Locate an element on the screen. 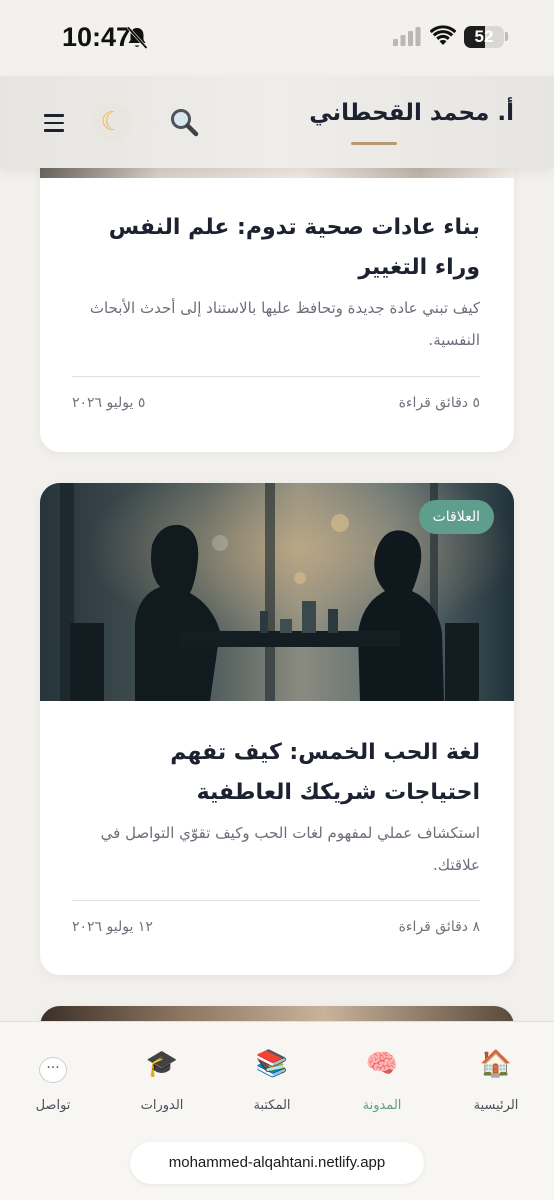 This screenshot has height=1200, width=554. nav-label: الدورات is located at coordinates (162, 1105).